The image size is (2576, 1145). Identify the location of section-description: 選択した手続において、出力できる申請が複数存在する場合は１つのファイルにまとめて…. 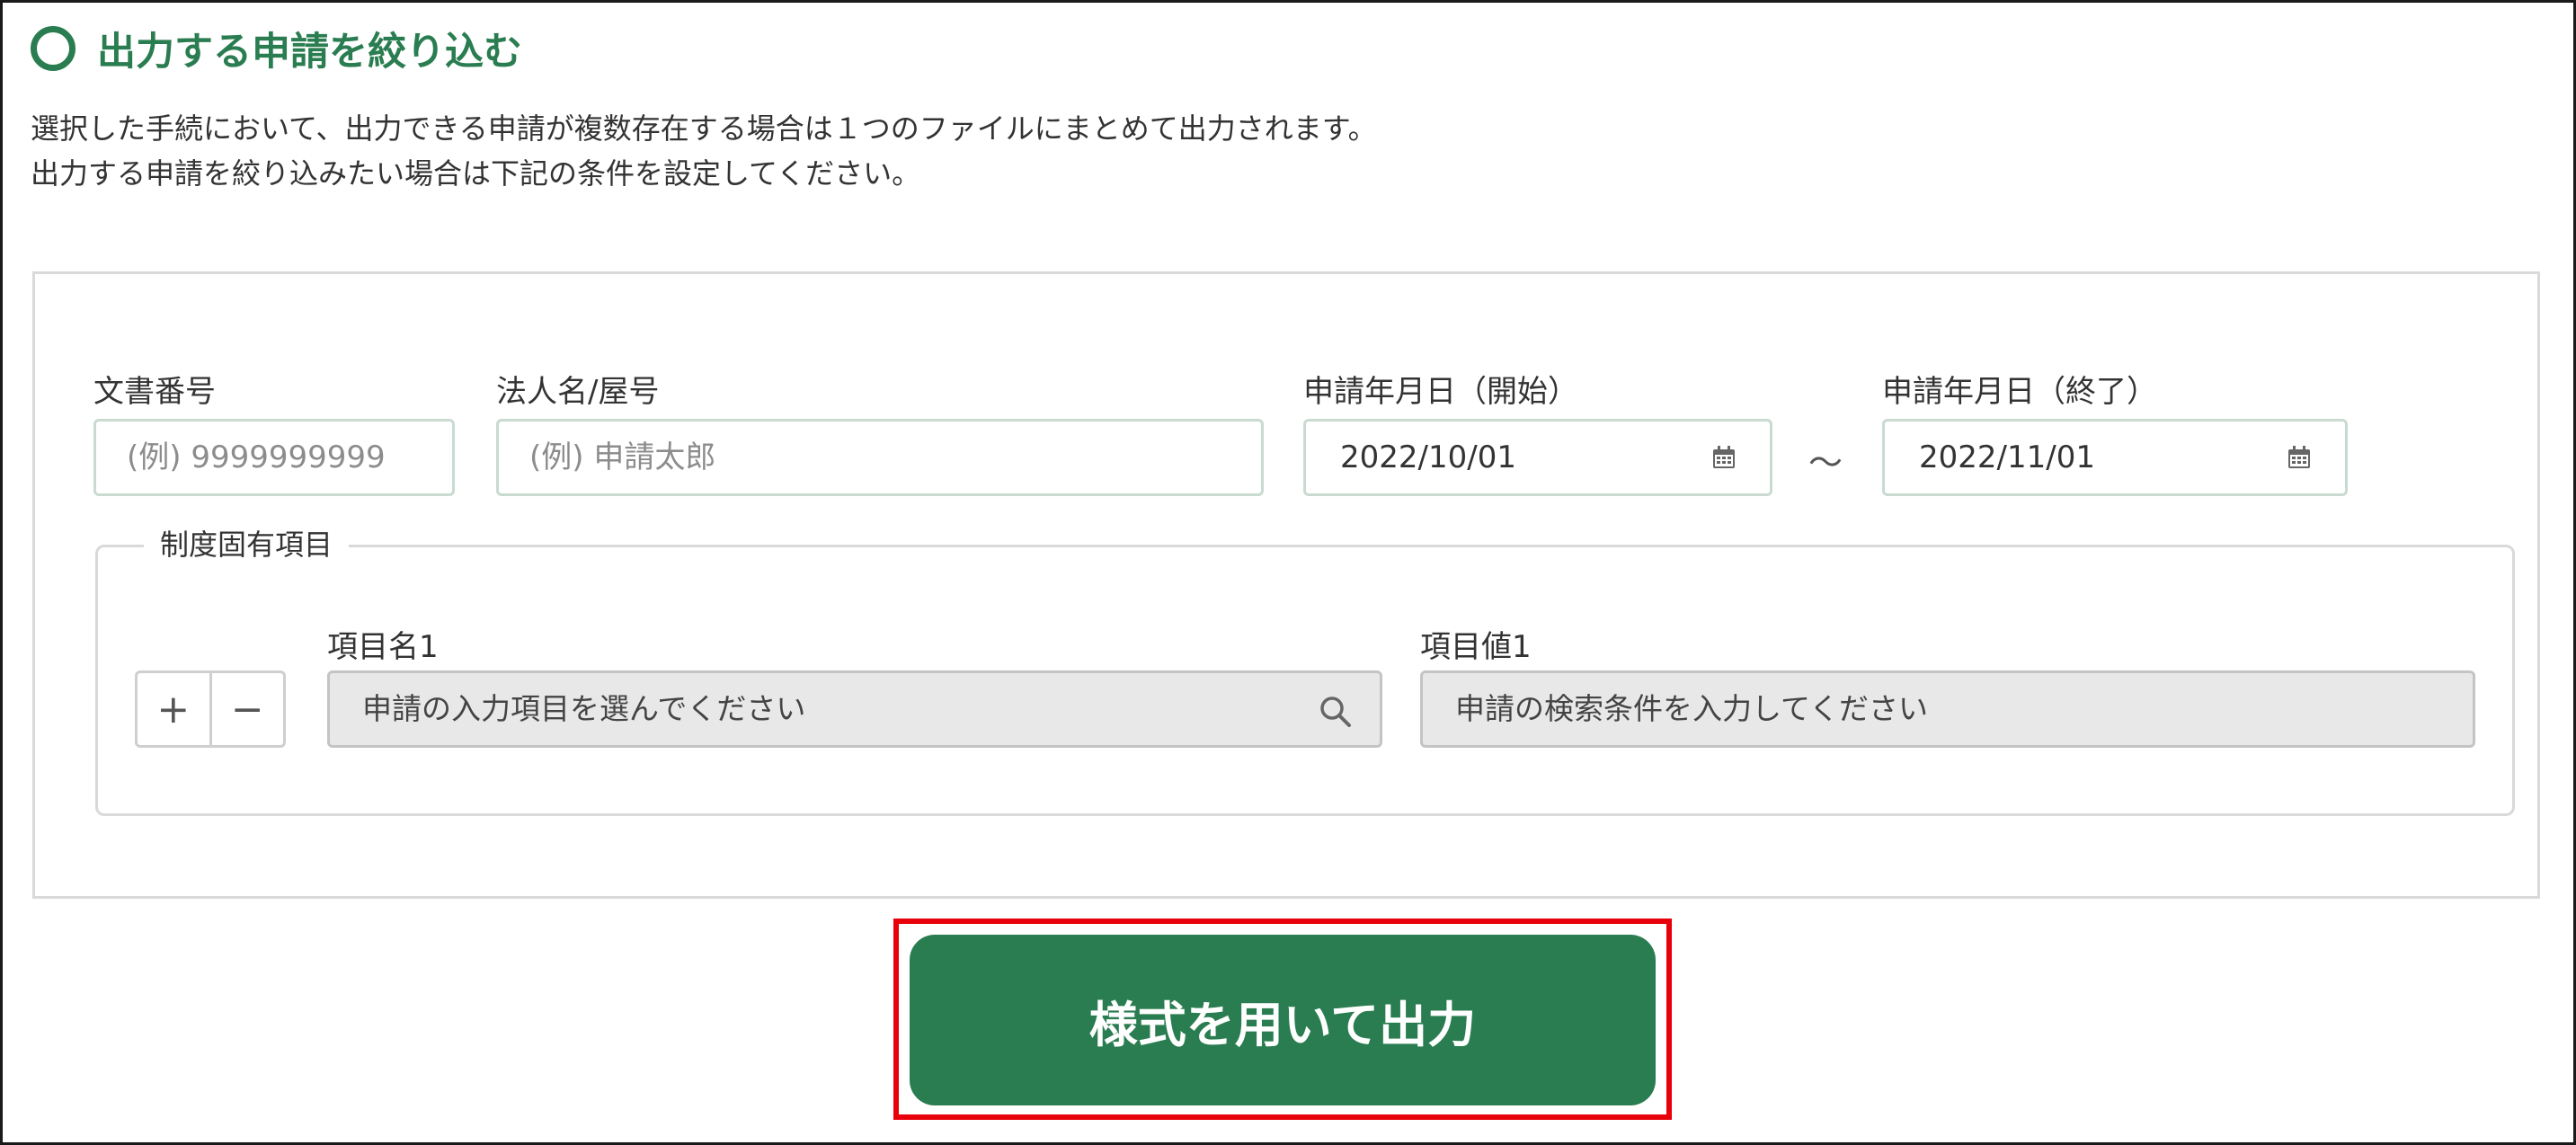
(704, 151).